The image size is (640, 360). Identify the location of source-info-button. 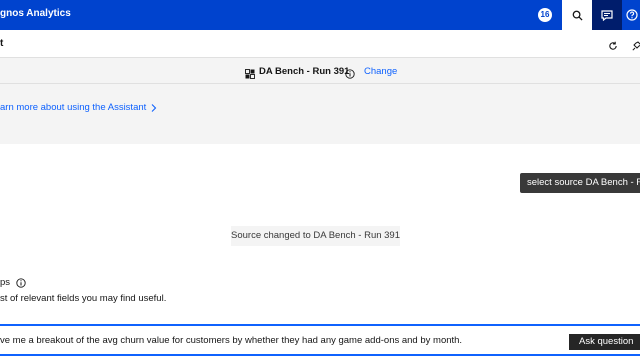
(350, 75).